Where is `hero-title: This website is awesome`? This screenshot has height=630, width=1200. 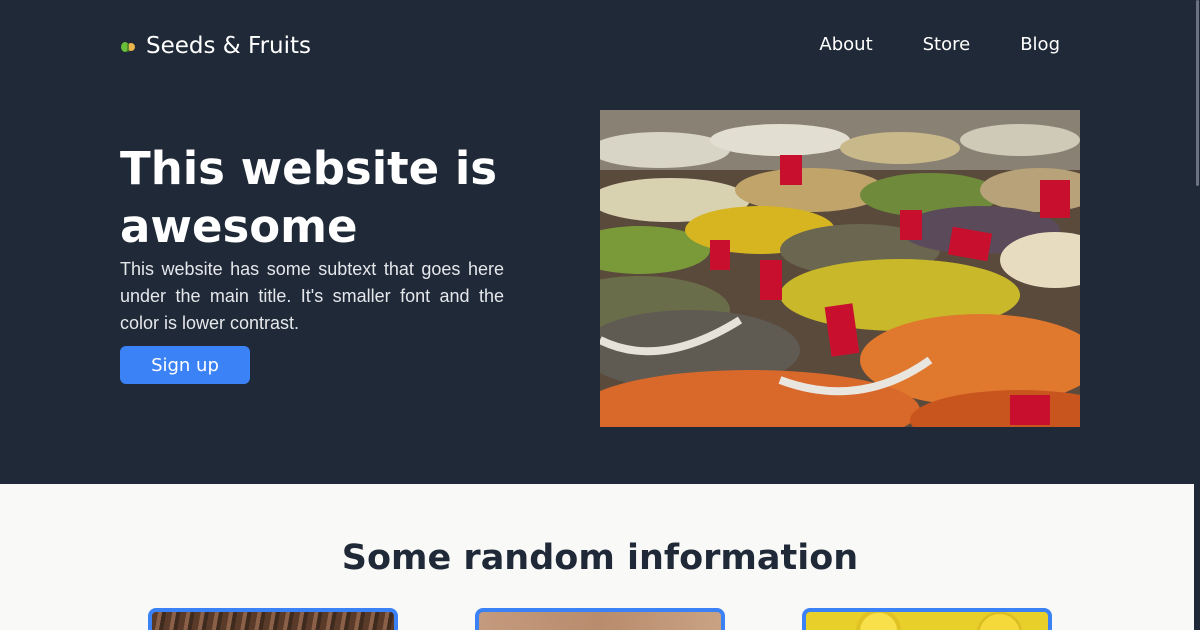 hero-title: This website is awesome is located at coordinates (309, 197).